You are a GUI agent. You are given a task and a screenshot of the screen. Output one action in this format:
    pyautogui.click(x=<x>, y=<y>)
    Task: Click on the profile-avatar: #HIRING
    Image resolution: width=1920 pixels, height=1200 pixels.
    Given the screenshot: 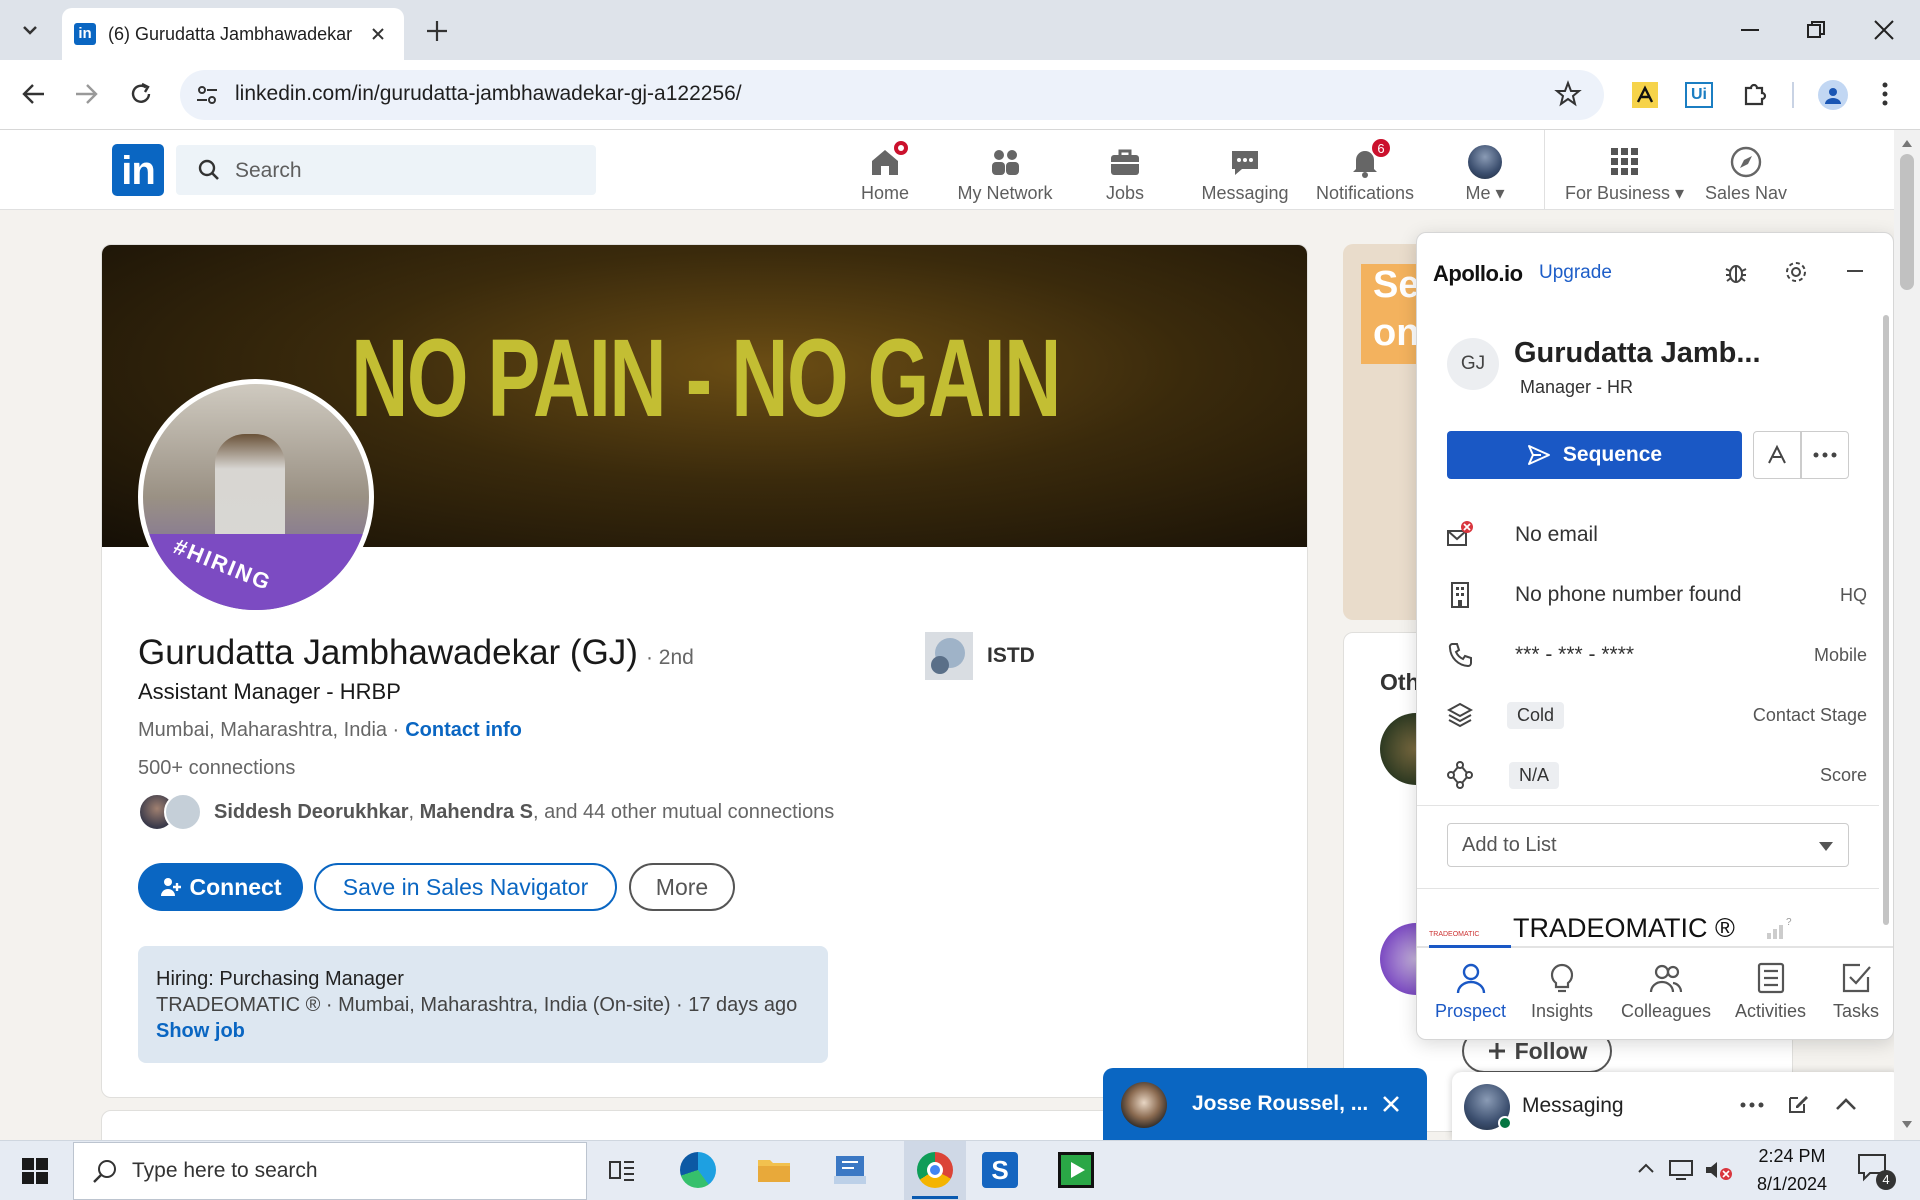 What is the action you would take?
    pyautogui.click(x=256, y=497)
    